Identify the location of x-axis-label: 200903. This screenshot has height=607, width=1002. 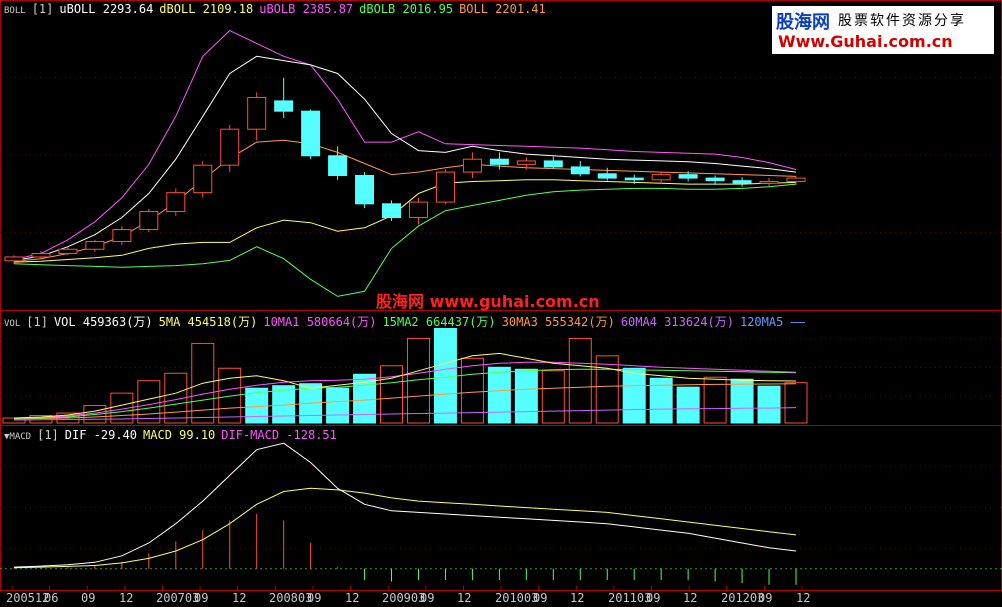
(404, 598).